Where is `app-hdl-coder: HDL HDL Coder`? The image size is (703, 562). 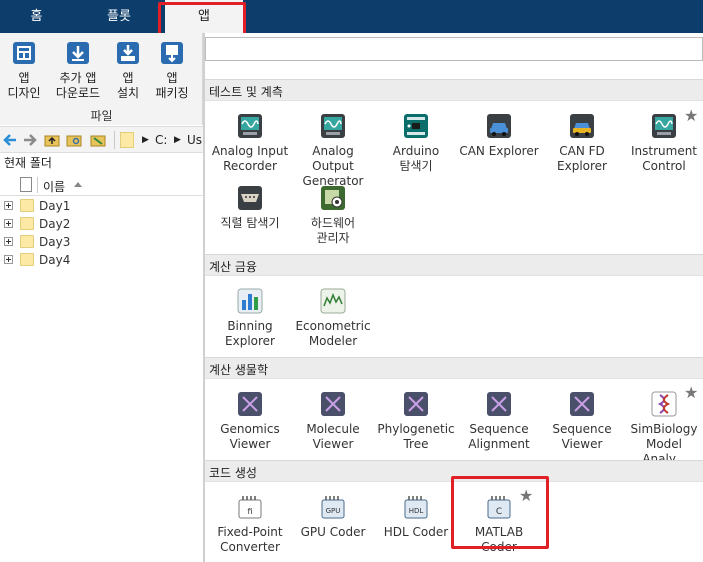
app-hdl-coder: HDL HDL Coder is located at coordinates (416, 517).